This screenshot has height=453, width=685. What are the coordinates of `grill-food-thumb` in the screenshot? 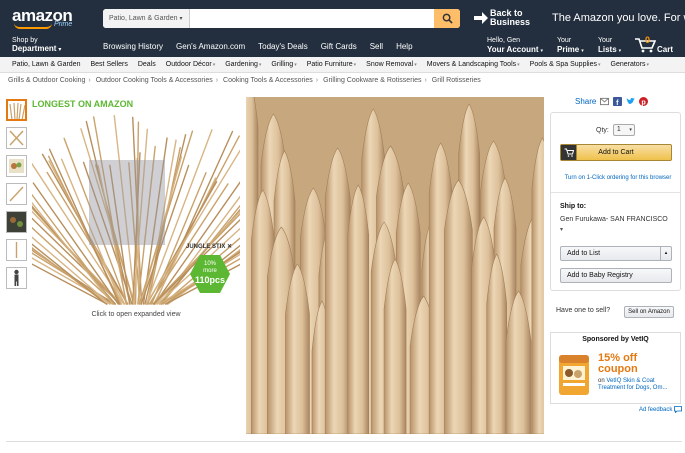 It's located at (16, 222).